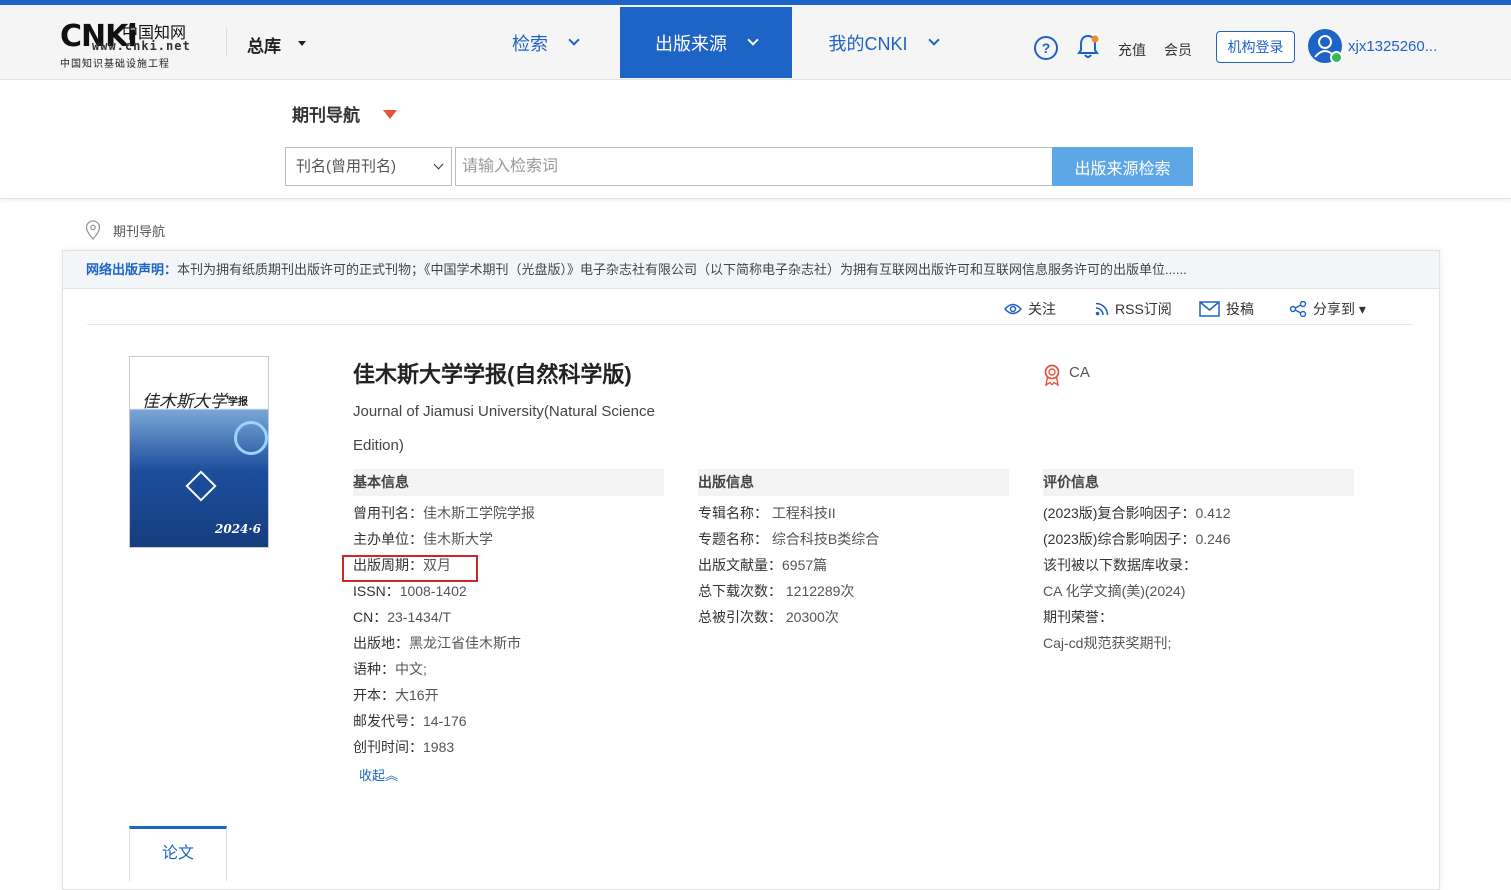 The height and width of the screenshot is (890, 1511). Describe the element at coordinates (417, 695) in the screenshot. I see `info-value: 大16开` at that location.